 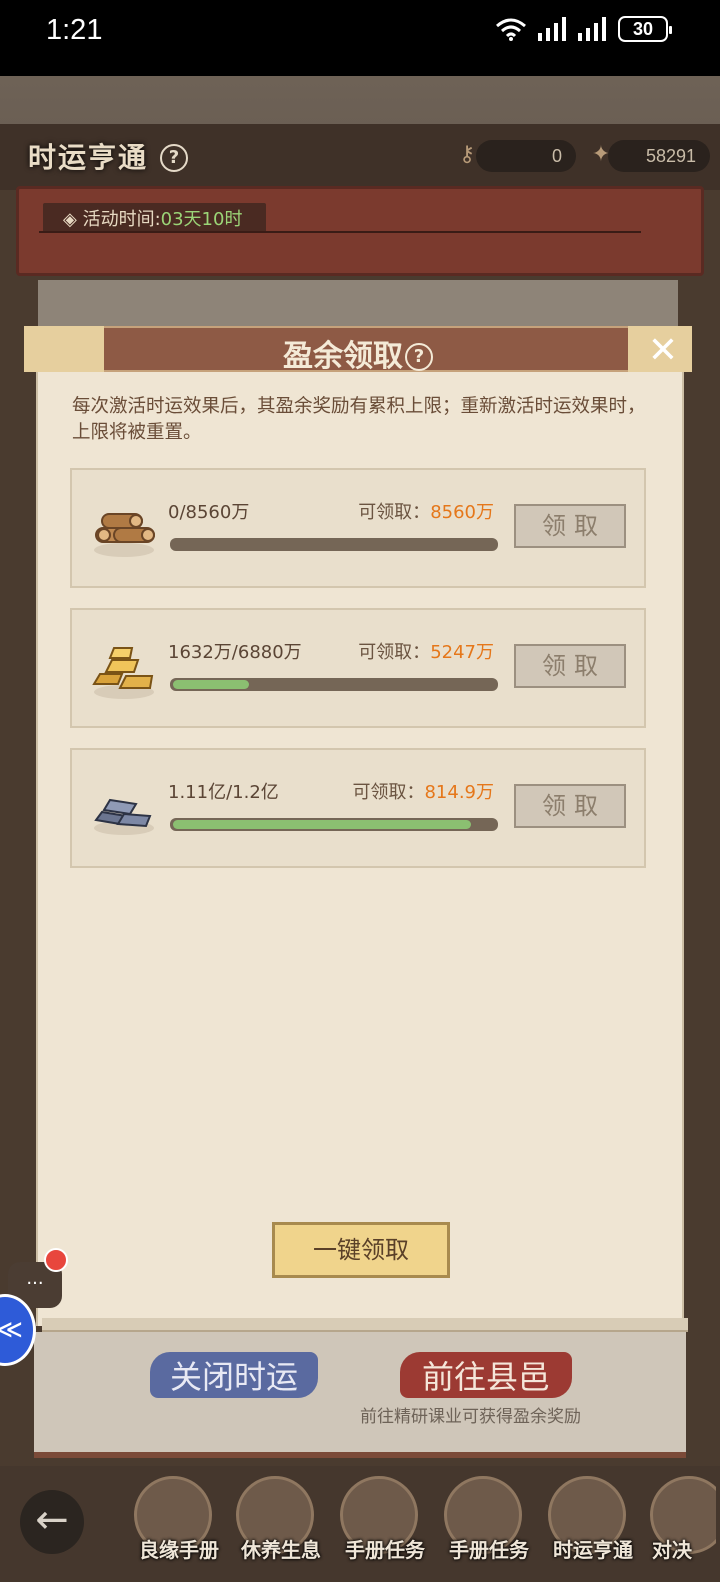 I want to click on status-time: 1:21, so click(x=74, y=30).